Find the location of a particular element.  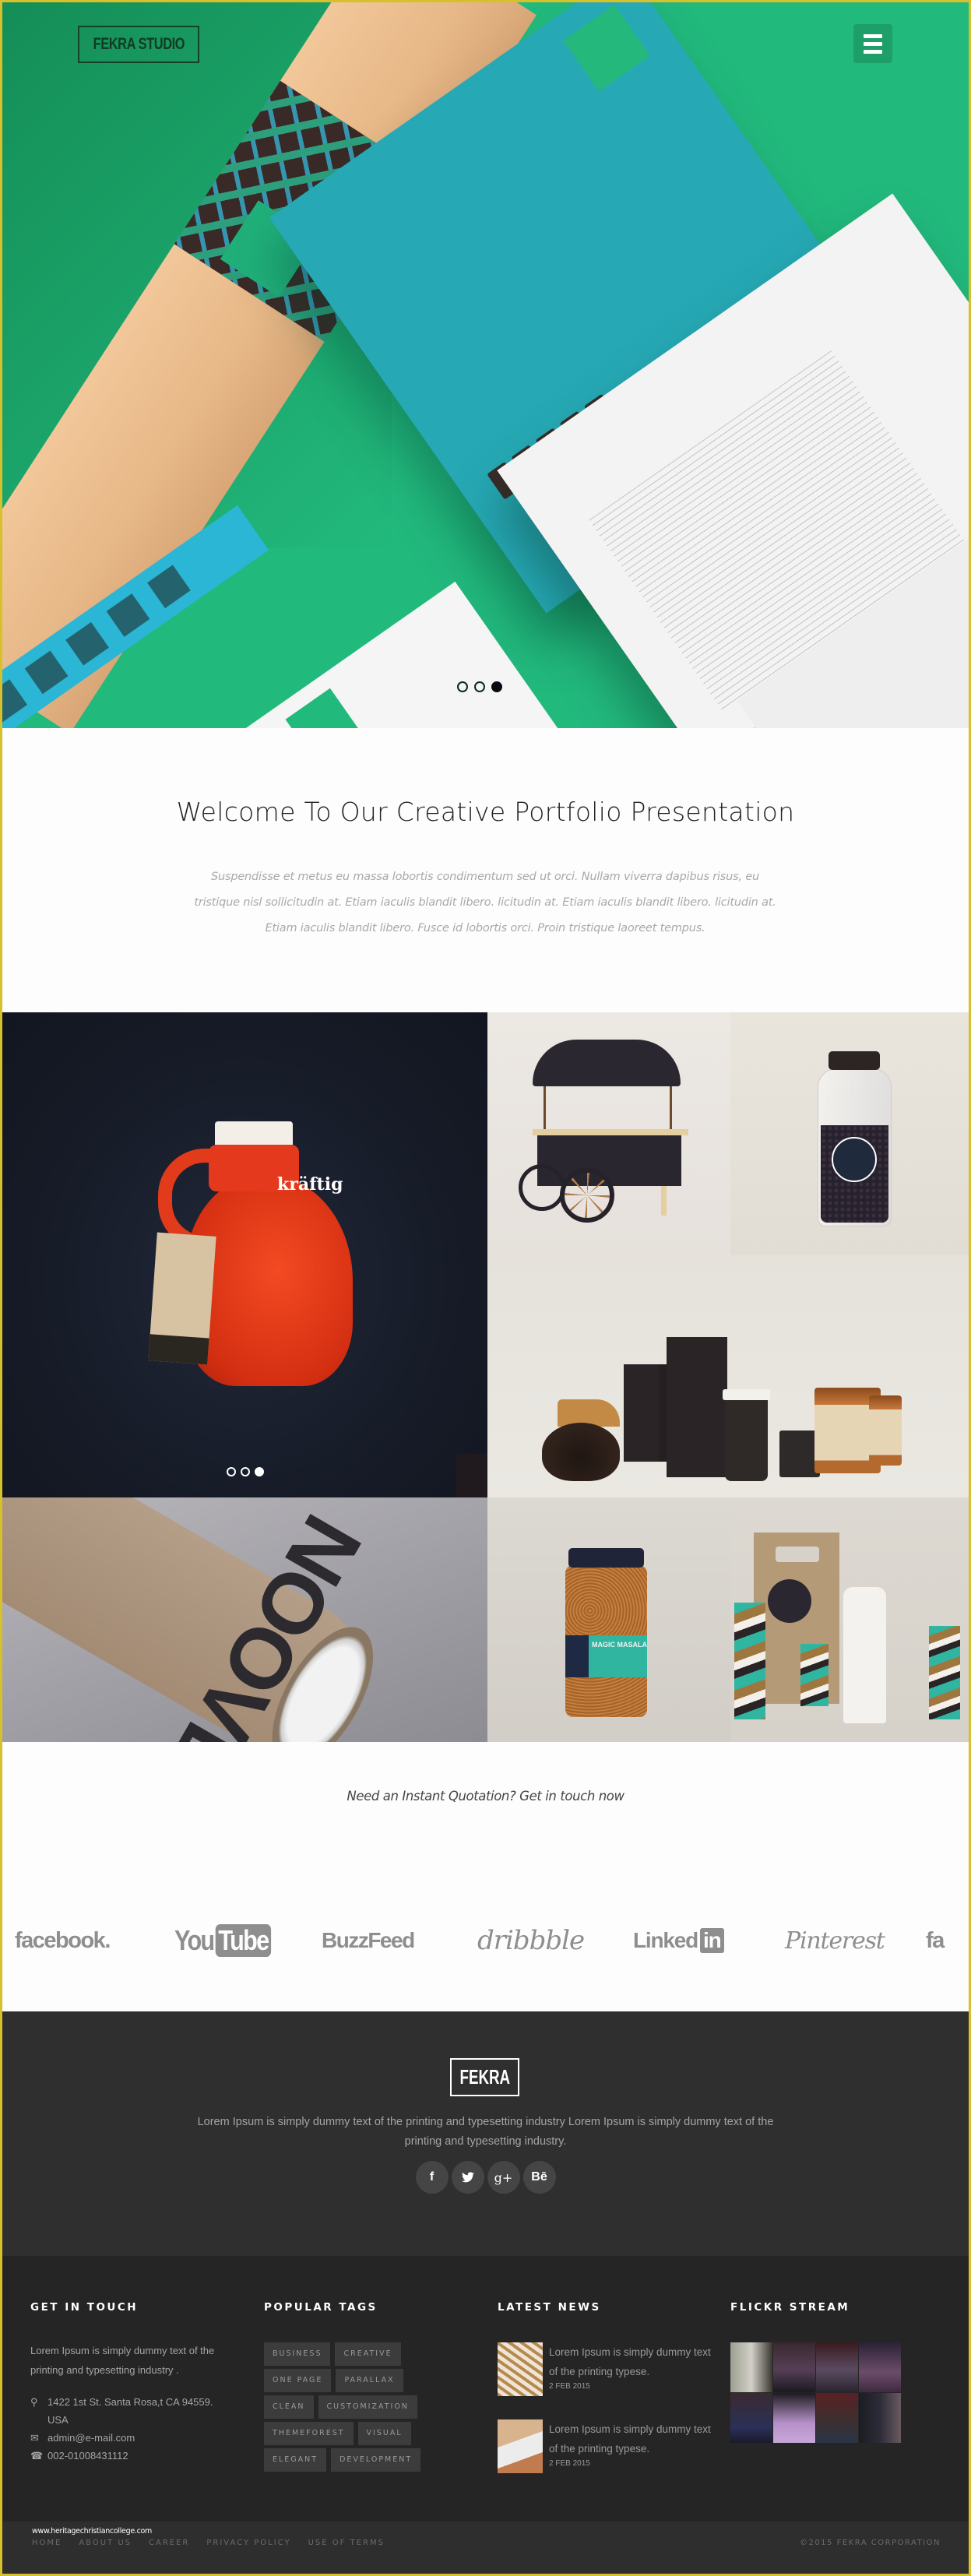

brand-logo-text: FEKRA STUDIO is located at coordinates (139, 44).